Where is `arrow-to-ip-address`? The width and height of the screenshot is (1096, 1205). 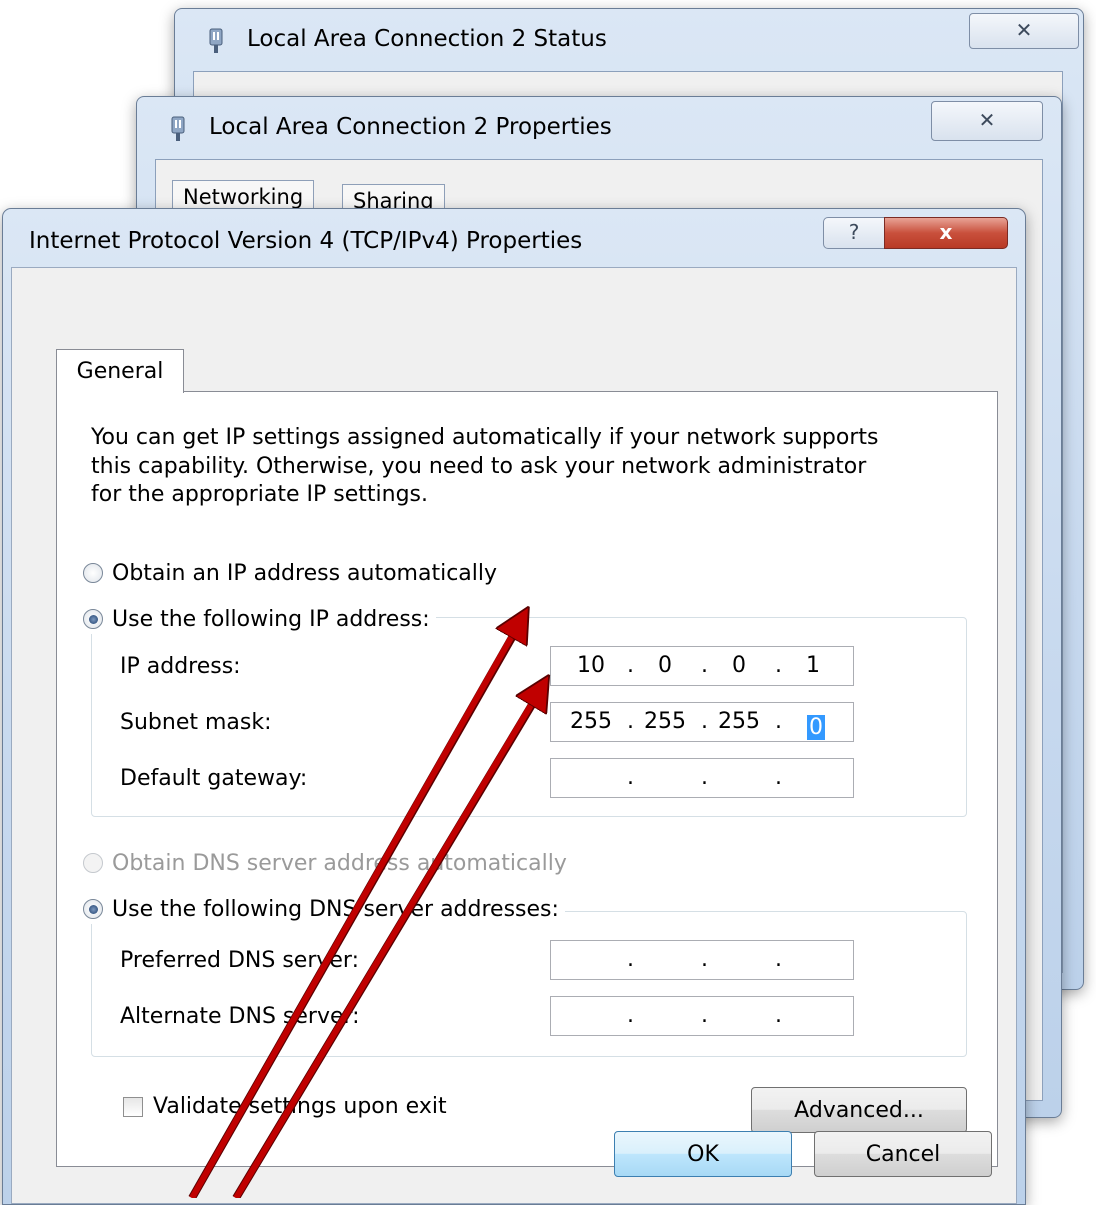
arrow-to-ip-address is located at coordinates (354, 910).